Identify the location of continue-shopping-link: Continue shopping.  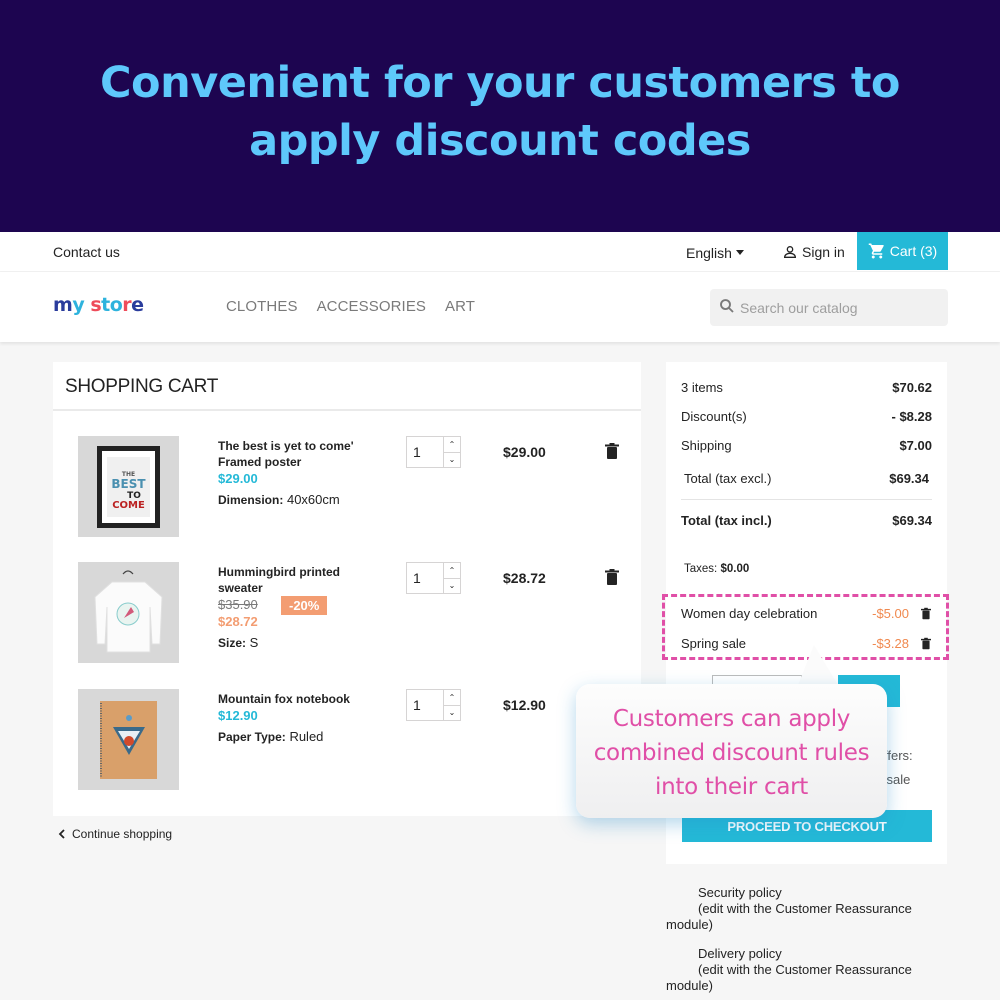
(115, 834).